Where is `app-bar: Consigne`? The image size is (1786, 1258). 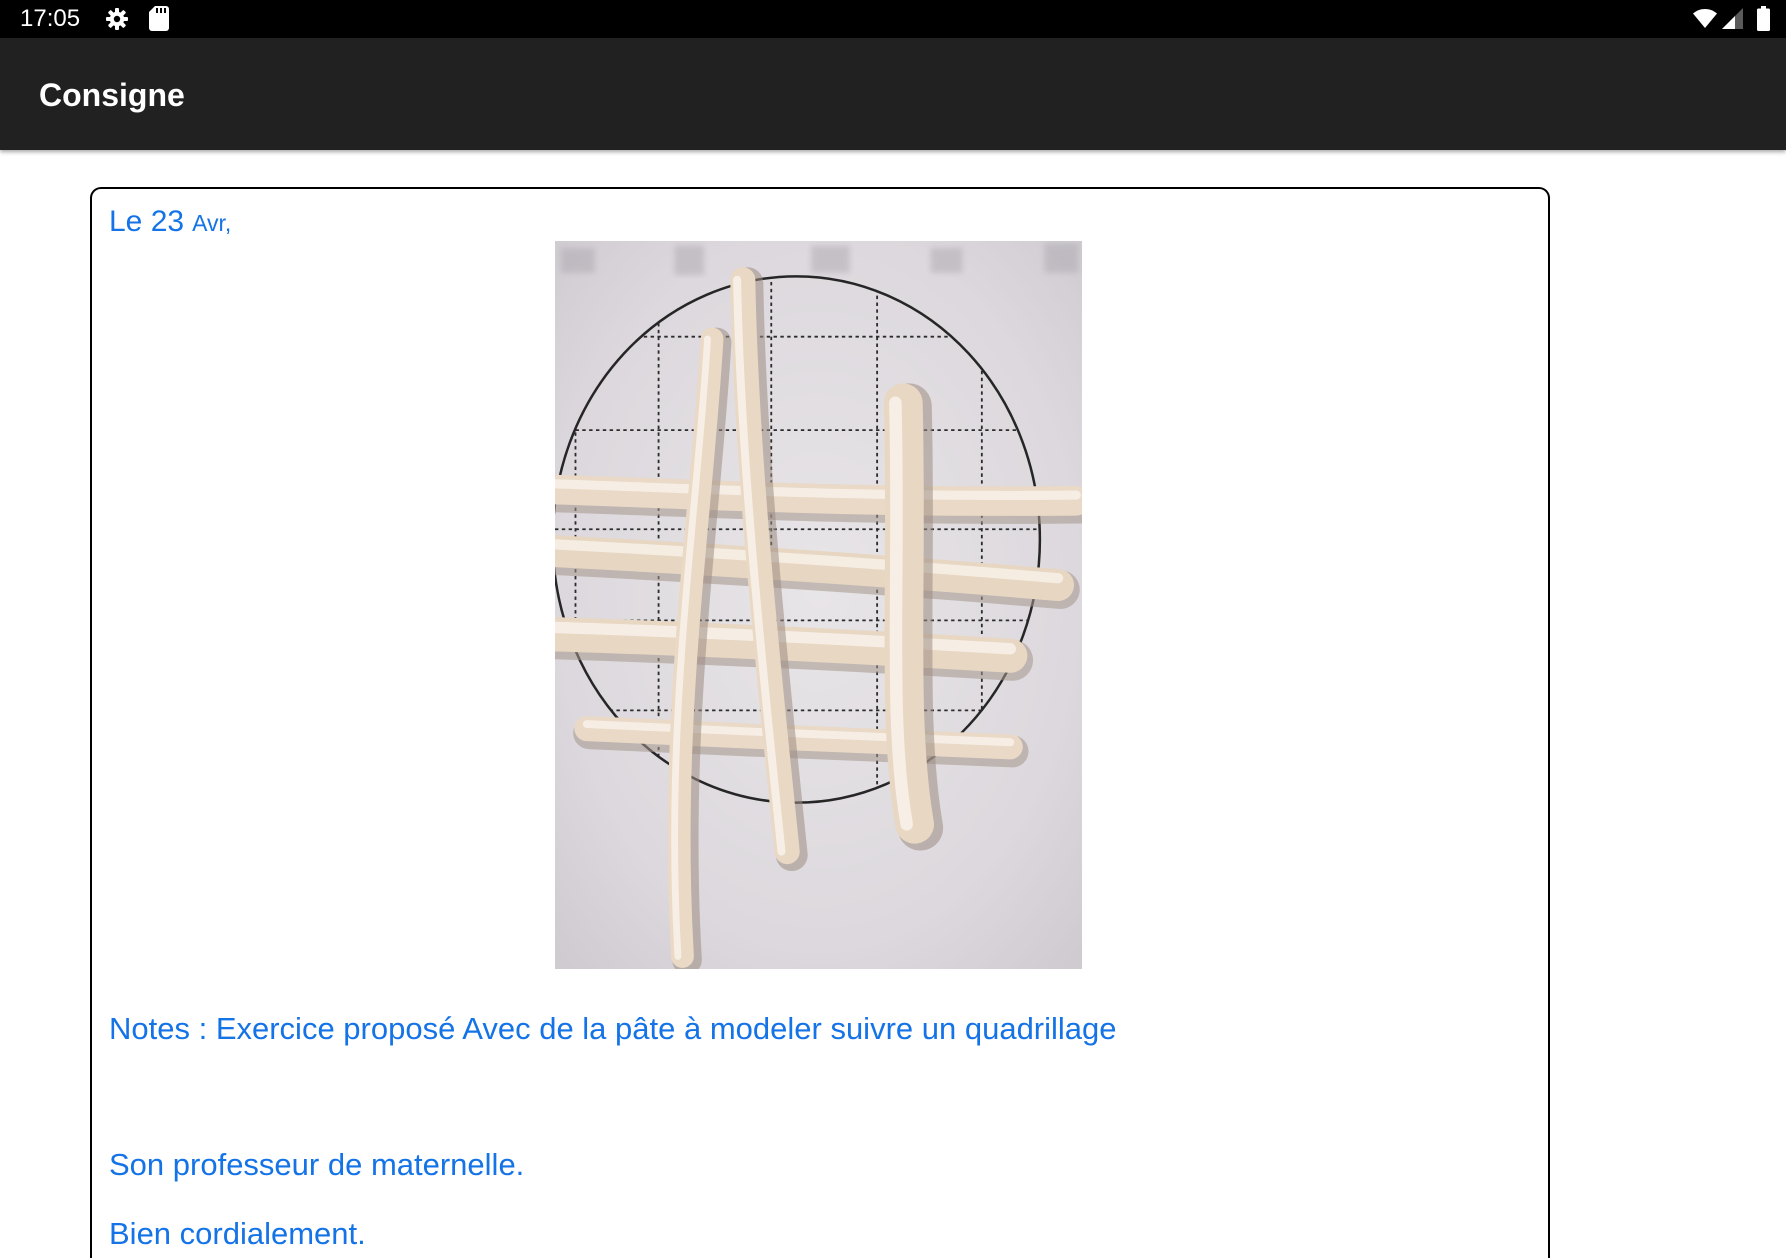 app-bar: Consigne is located at coordinates (893, 94).